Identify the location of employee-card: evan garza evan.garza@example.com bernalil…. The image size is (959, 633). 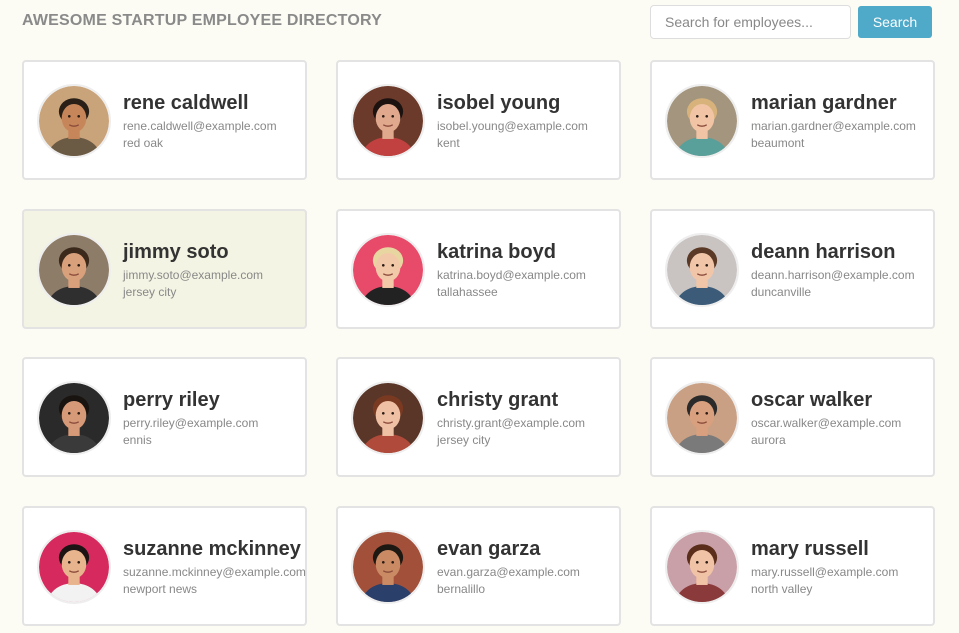
(478, 566).